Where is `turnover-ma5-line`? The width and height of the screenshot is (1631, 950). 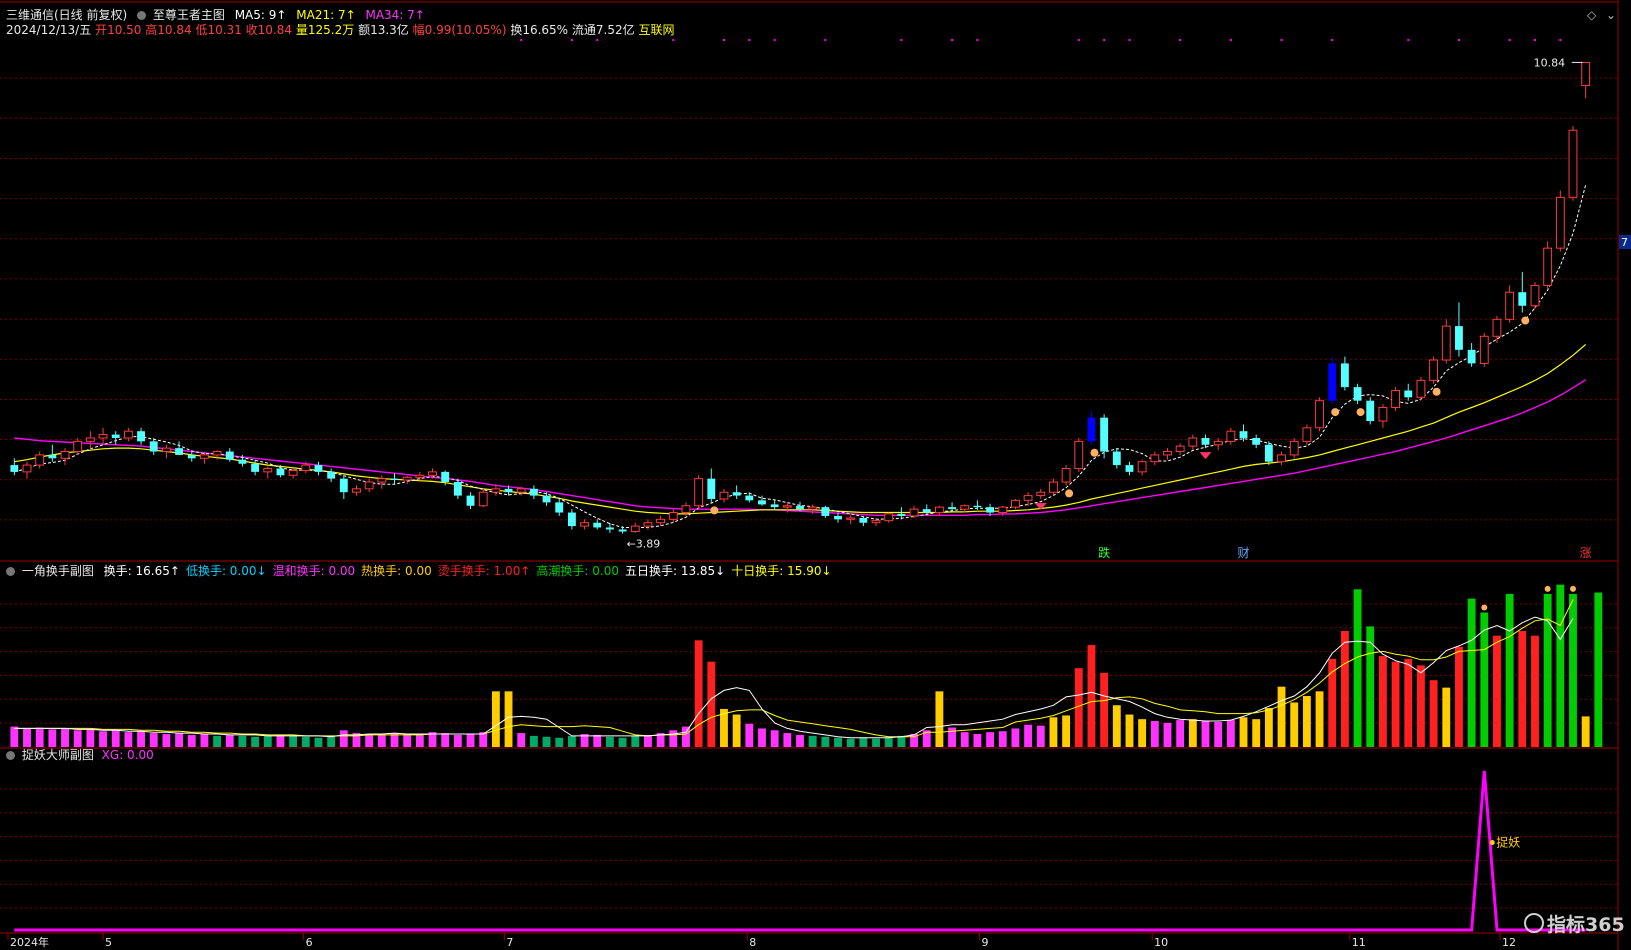
turnover-ma5-line is located at coordinates (794, 677).